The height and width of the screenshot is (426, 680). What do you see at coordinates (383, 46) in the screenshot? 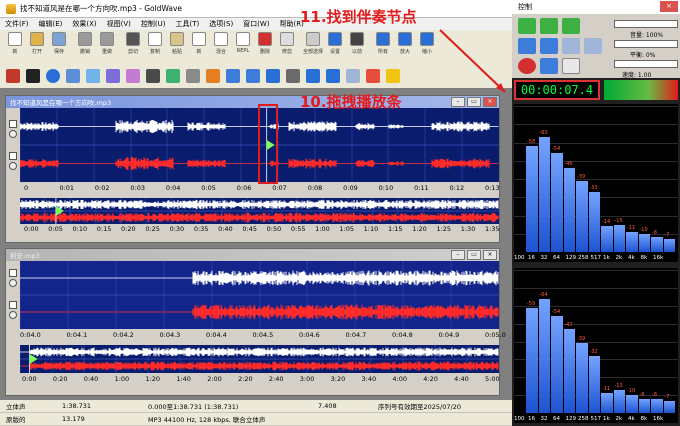
I see `toolbar-button-all: 所有` at bounding box center [383, 46].